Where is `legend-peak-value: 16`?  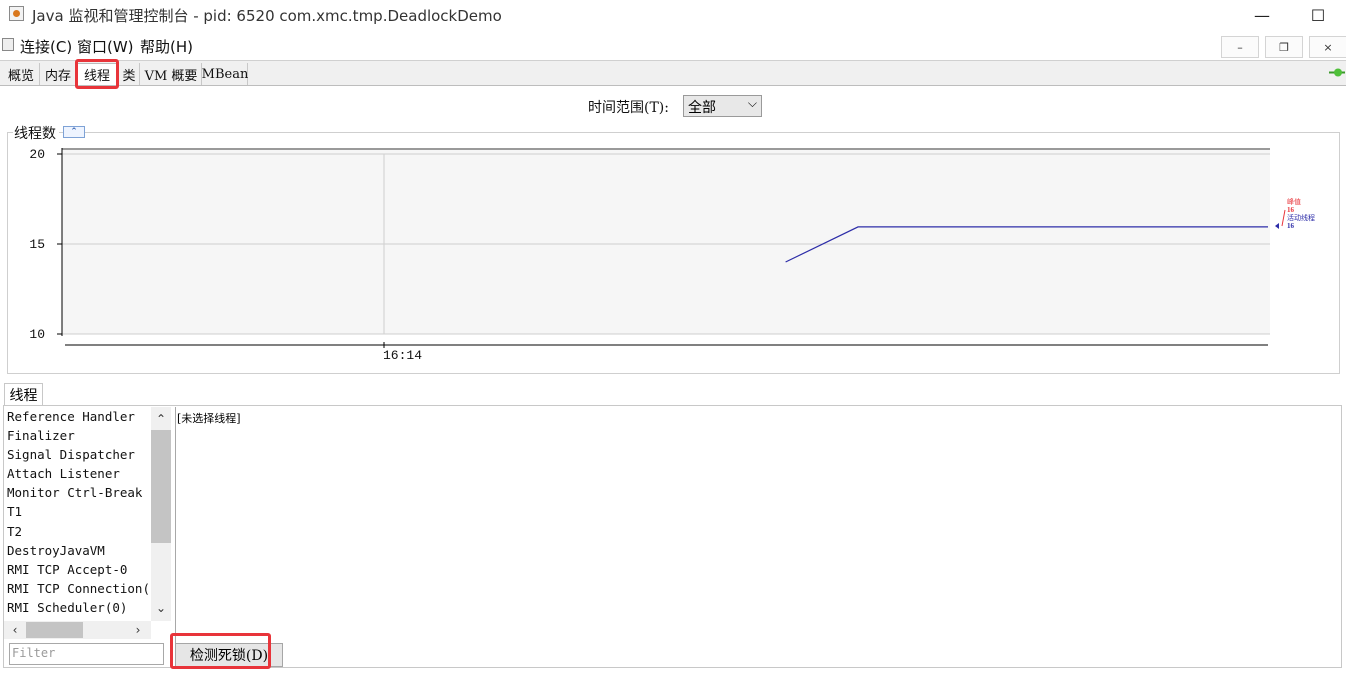 legend-peak-value: 16 is located at coordinates (1291, 210).